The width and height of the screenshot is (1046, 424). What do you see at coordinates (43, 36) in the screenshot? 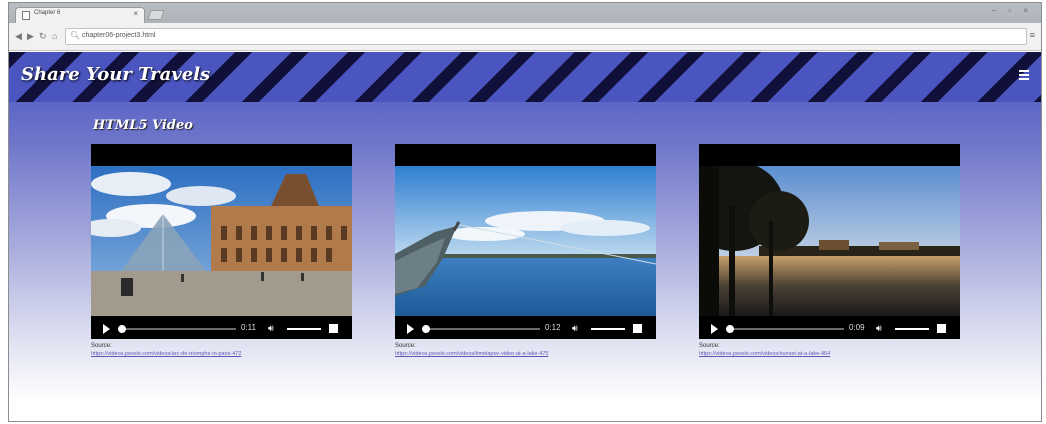
I see `reload-icon: ↻` at bounding box center [43, 36].